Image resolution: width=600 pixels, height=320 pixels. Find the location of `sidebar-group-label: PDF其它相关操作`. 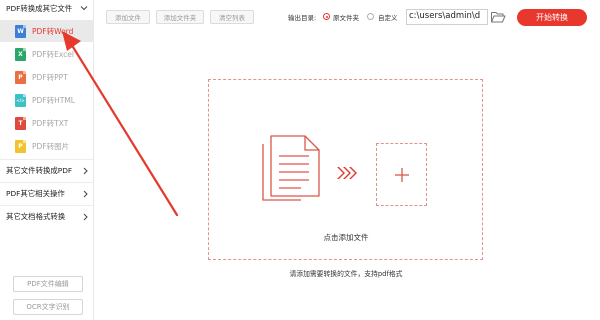

sidebar-group-label: PDF其它相关操作 is located at coordinates (35, 193).